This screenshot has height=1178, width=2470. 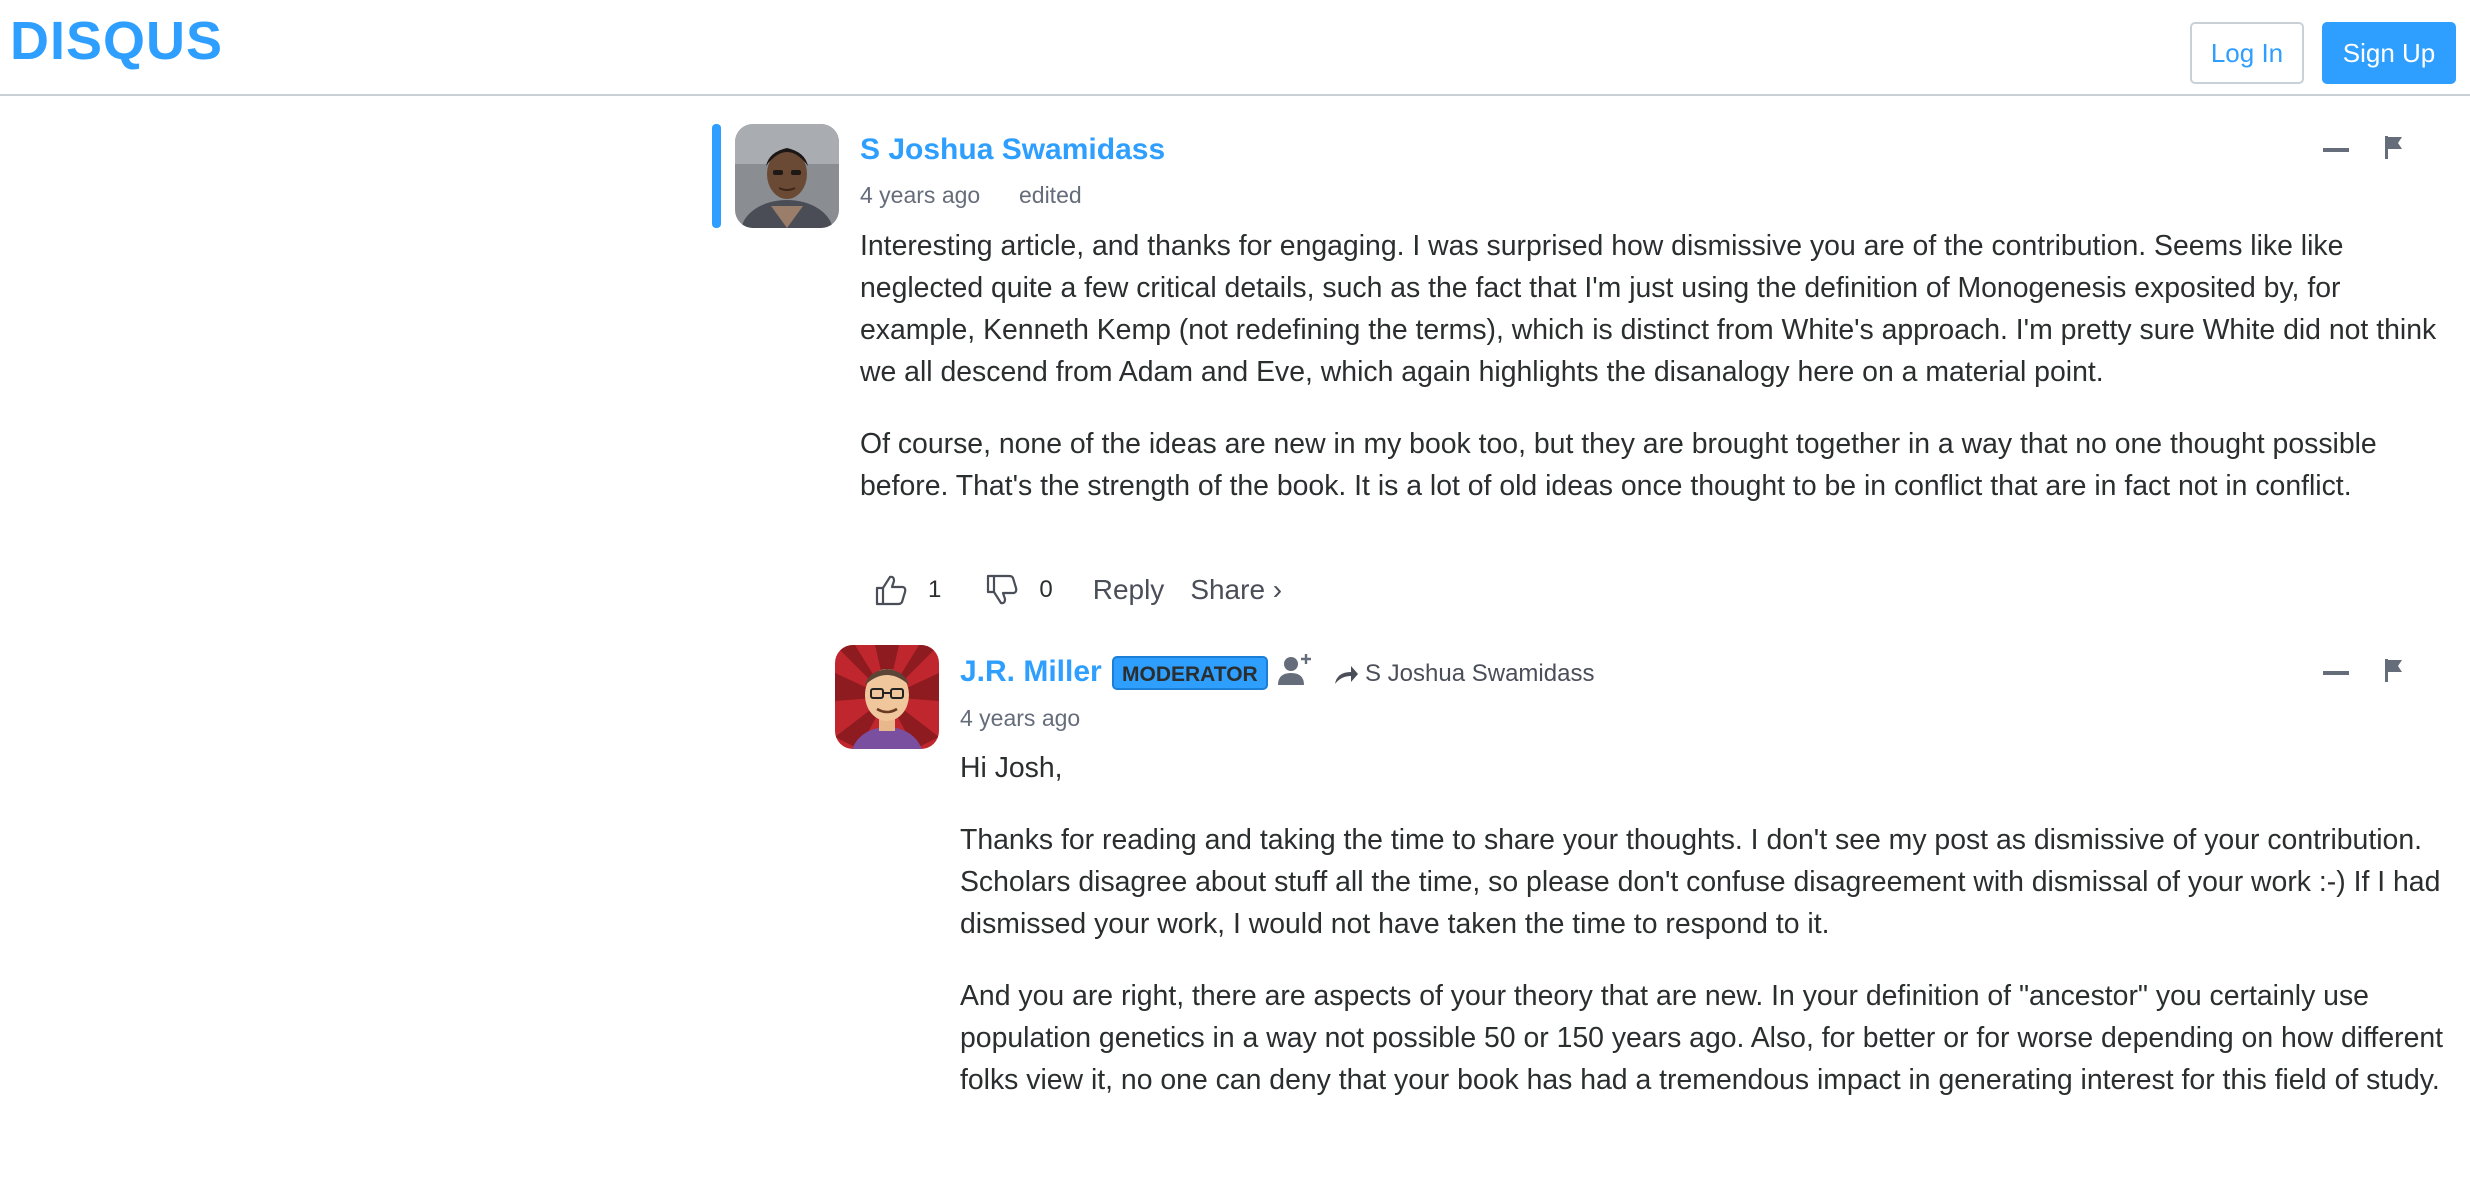 What do you see at coordinates (1235, 48) in the screenshot?
I see `top-bar: DISQUS Log In Sign Up` at bounding box center [1235, 48].